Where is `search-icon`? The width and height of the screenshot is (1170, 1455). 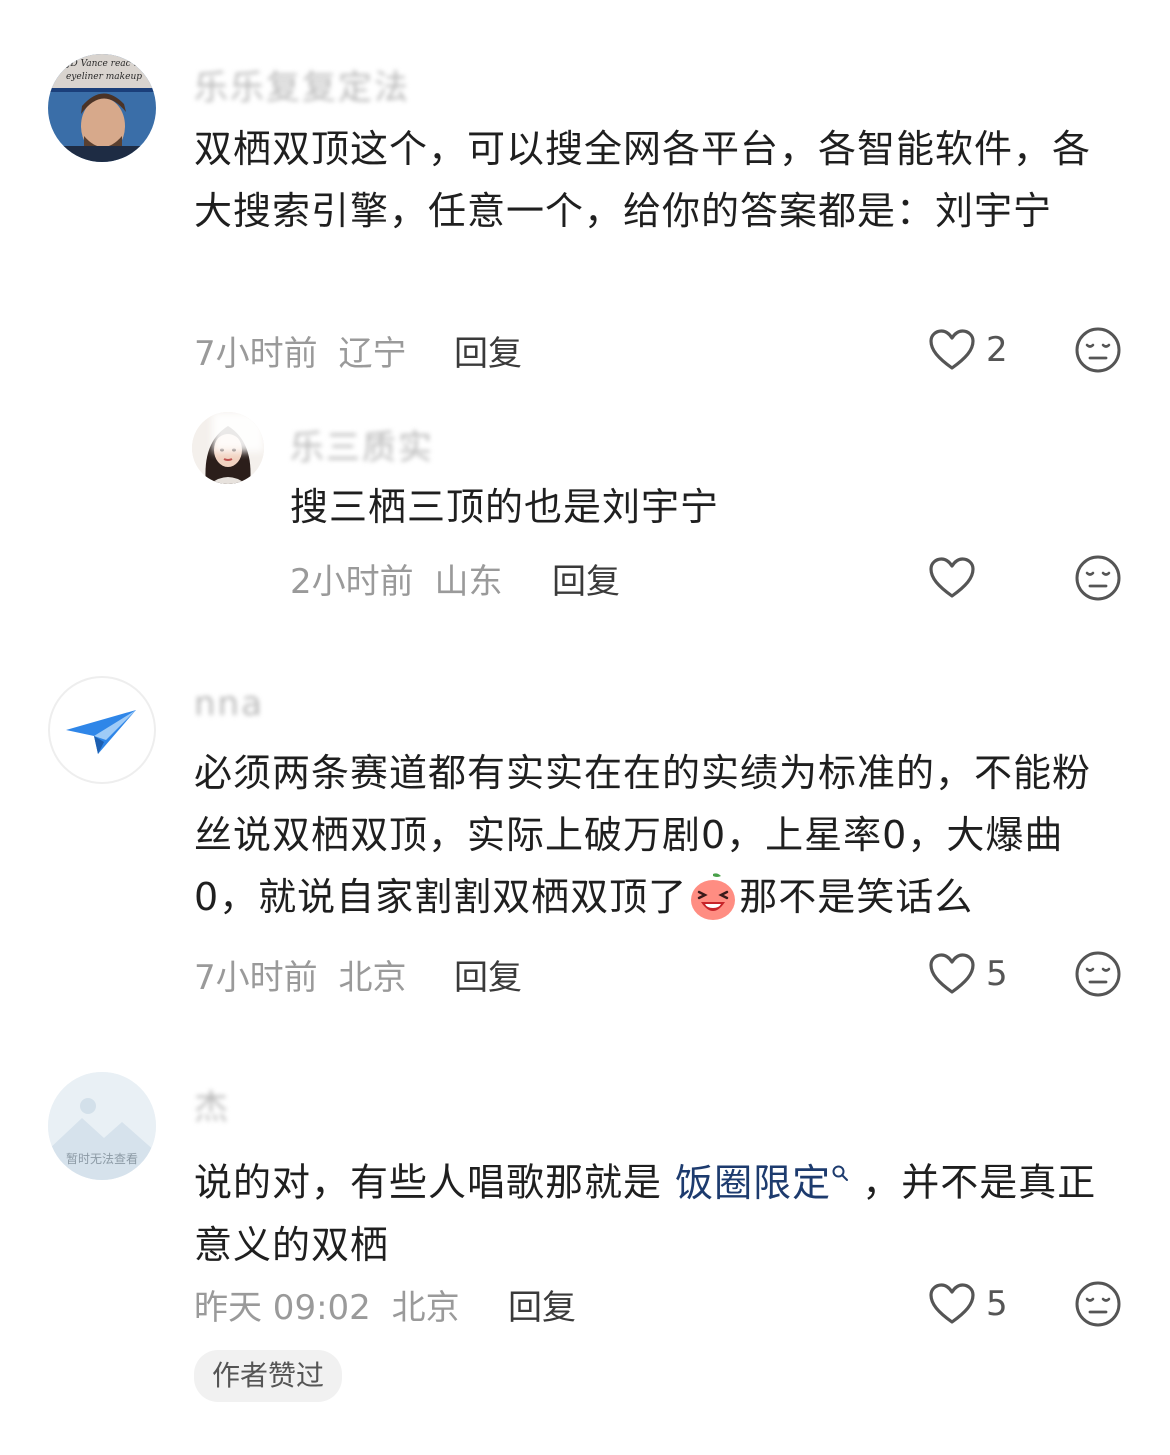 search-icon is located at coordinates (840, 1169).